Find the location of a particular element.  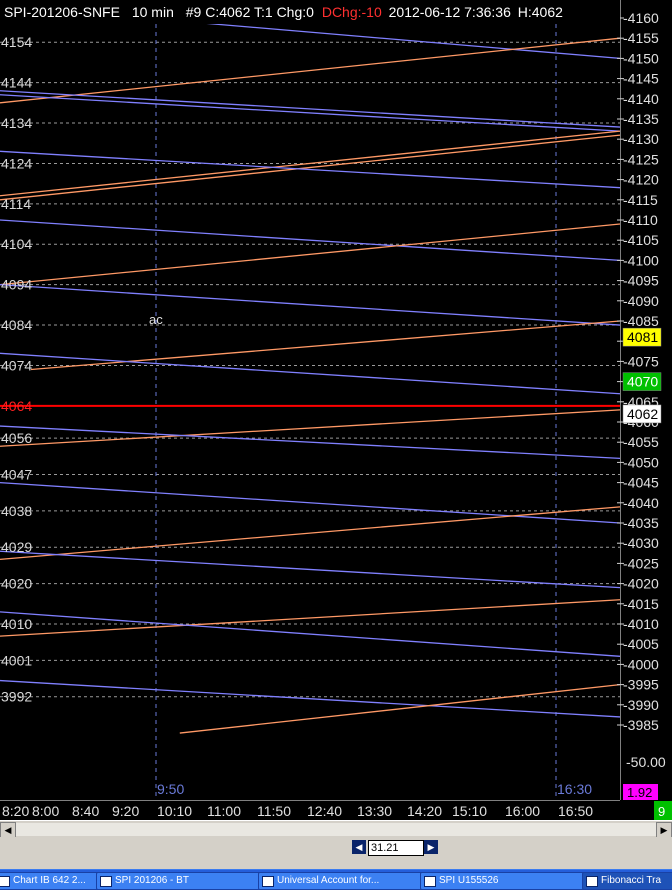

horizontal-scrollbar: ◀ ▶ is located at coordinates (336, 829).